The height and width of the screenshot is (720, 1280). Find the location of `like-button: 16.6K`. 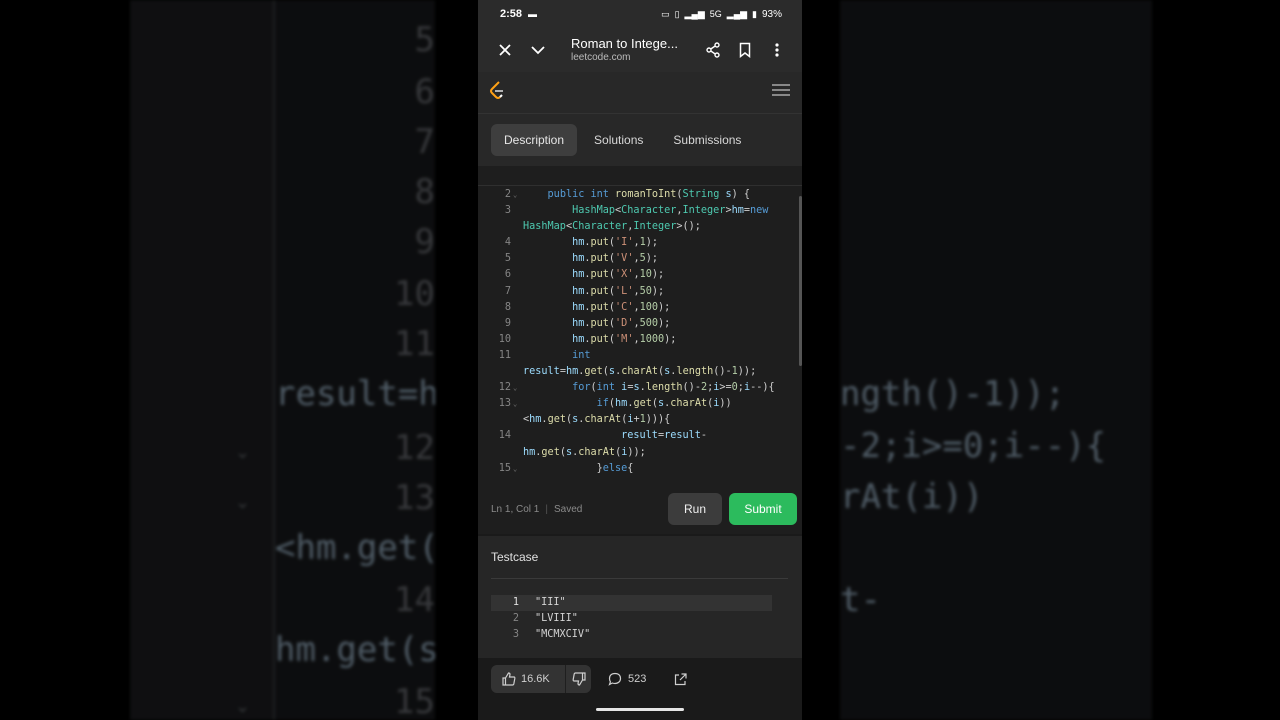

like-button: 16.6K is located at coordinates (528, 679).